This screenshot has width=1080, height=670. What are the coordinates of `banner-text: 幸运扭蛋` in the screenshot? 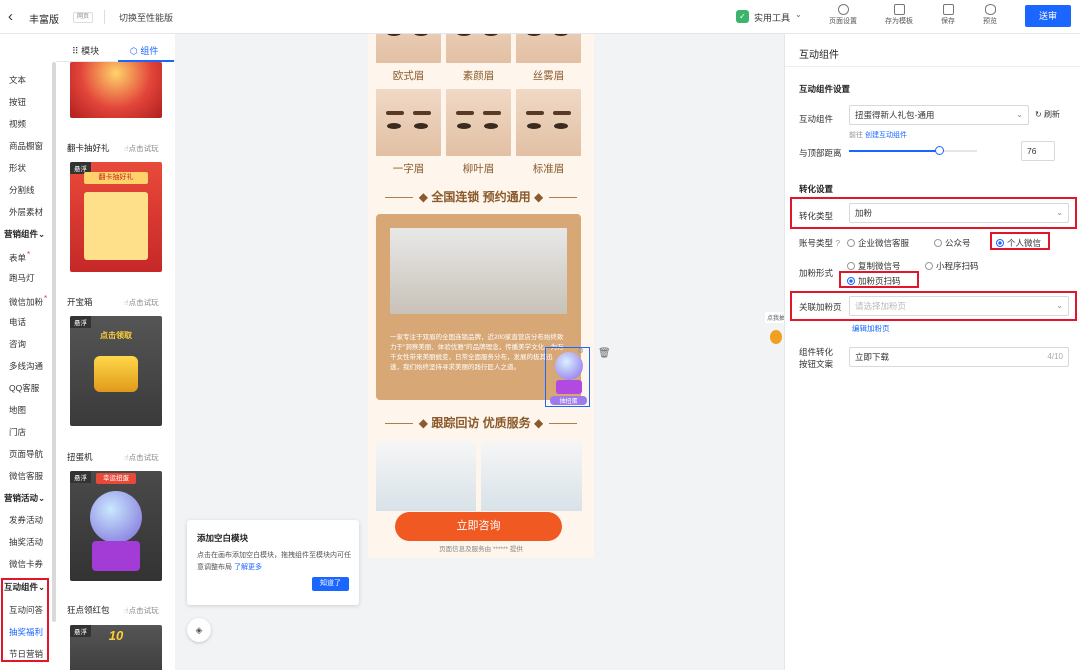 It's located at (116, 478).